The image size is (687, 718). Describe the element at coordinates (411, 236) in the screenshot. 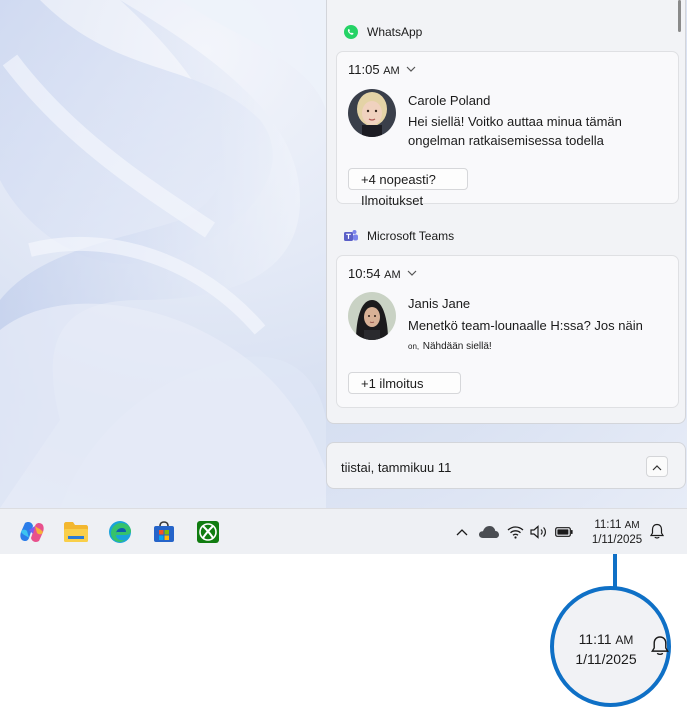

I see `app-name: Microsoft Teams` at that location.